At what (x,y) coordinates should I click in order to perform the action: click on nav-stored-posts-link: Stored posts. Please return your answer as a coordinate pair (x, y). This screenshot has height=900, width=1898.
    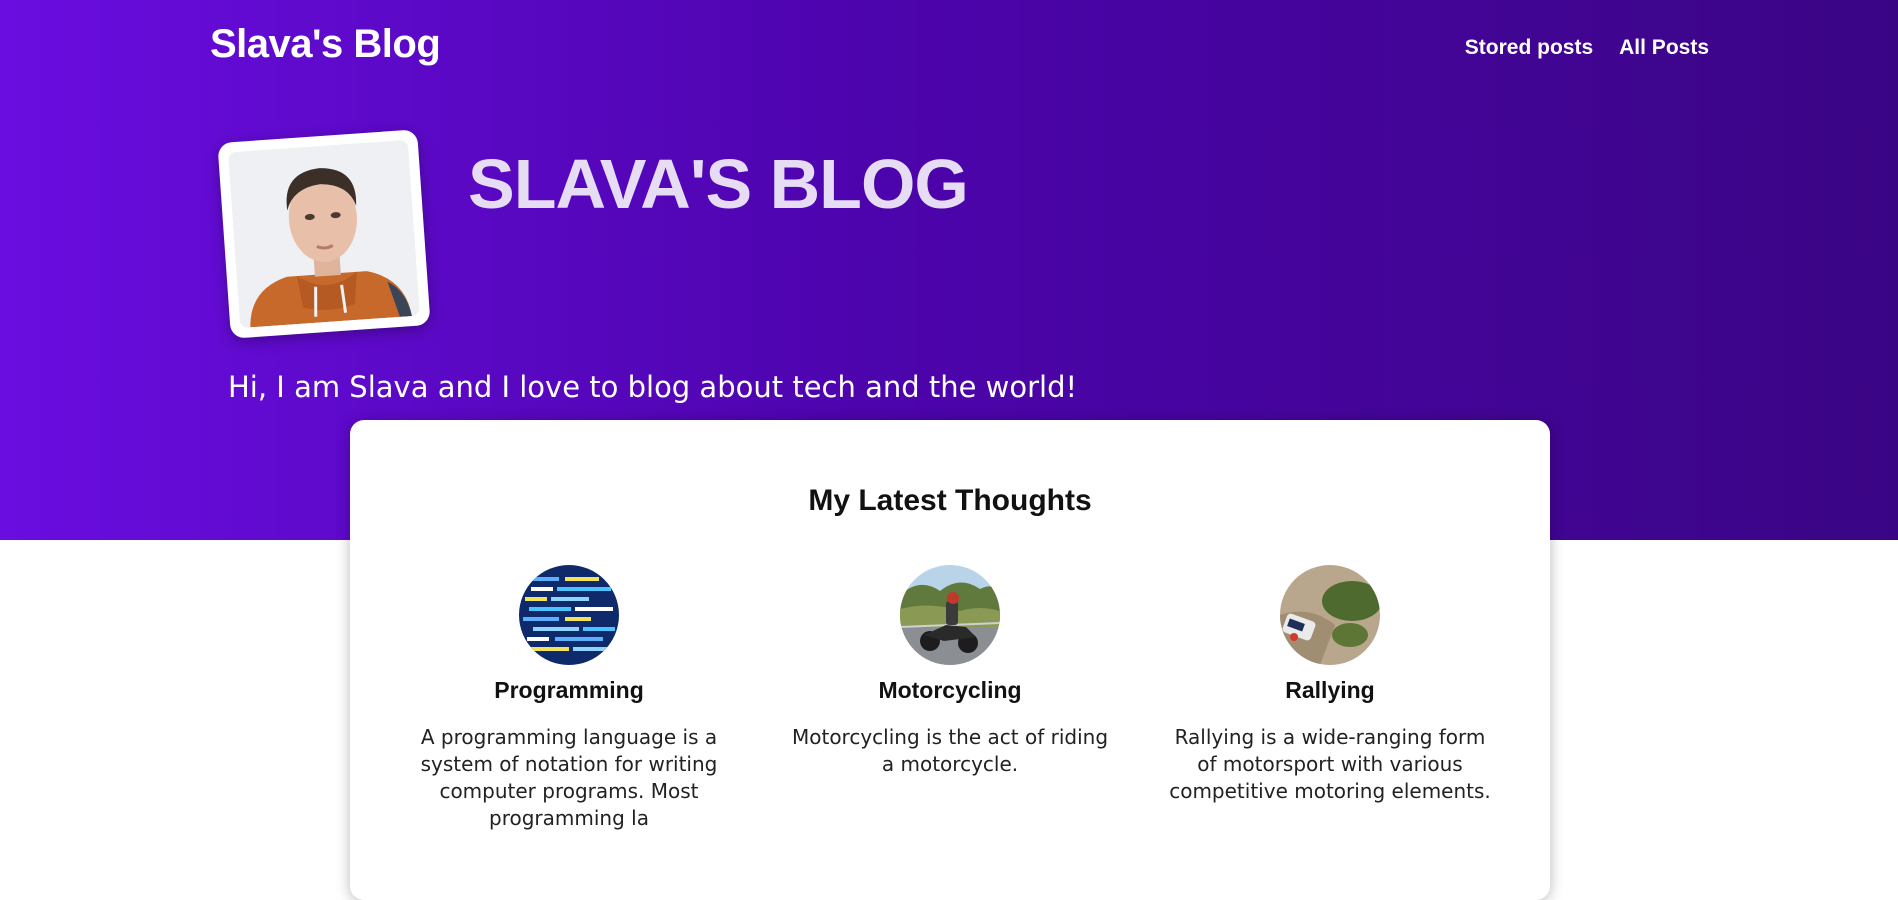
    Looking at the image, I should click on (1529, 48).